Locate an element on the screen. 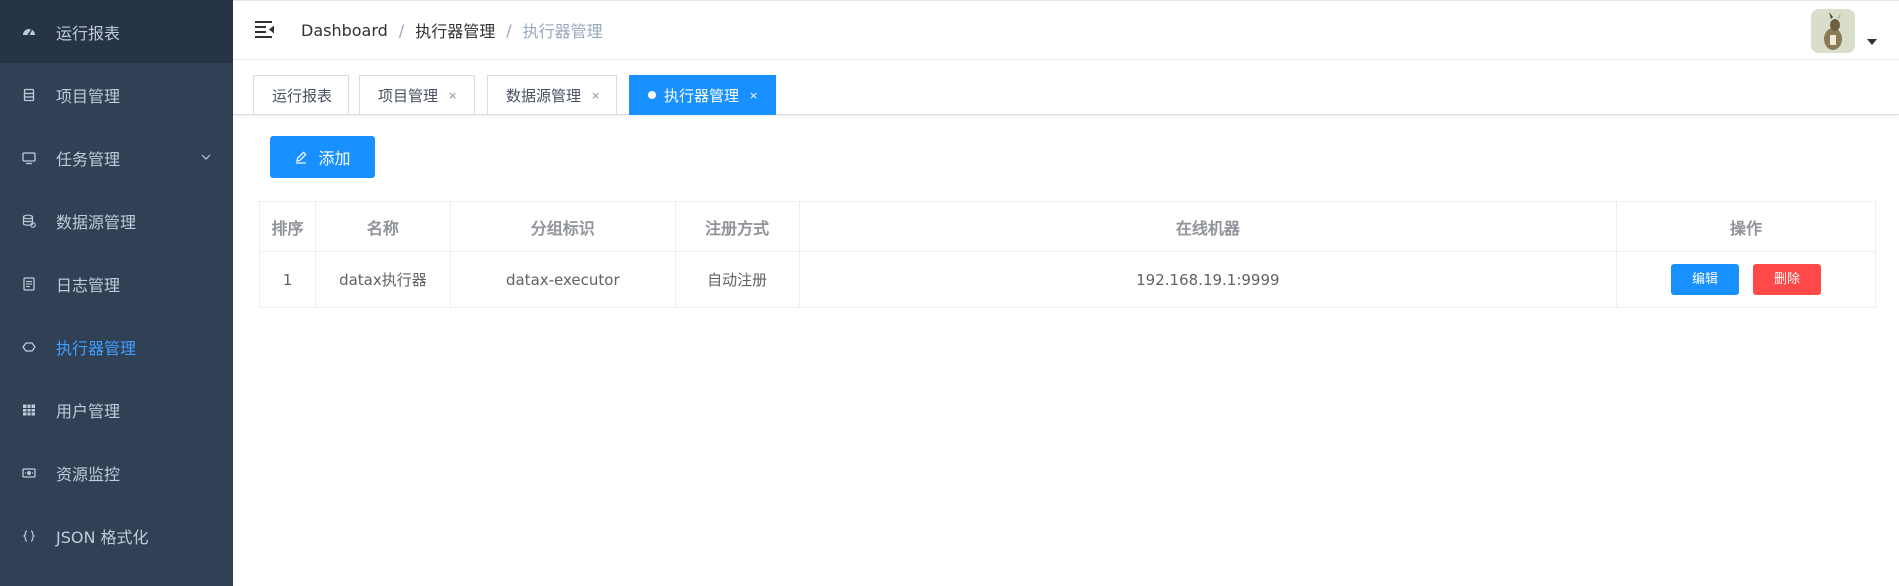  tag-datasources: 数据源管理 × is located at coordinates (552, 95).